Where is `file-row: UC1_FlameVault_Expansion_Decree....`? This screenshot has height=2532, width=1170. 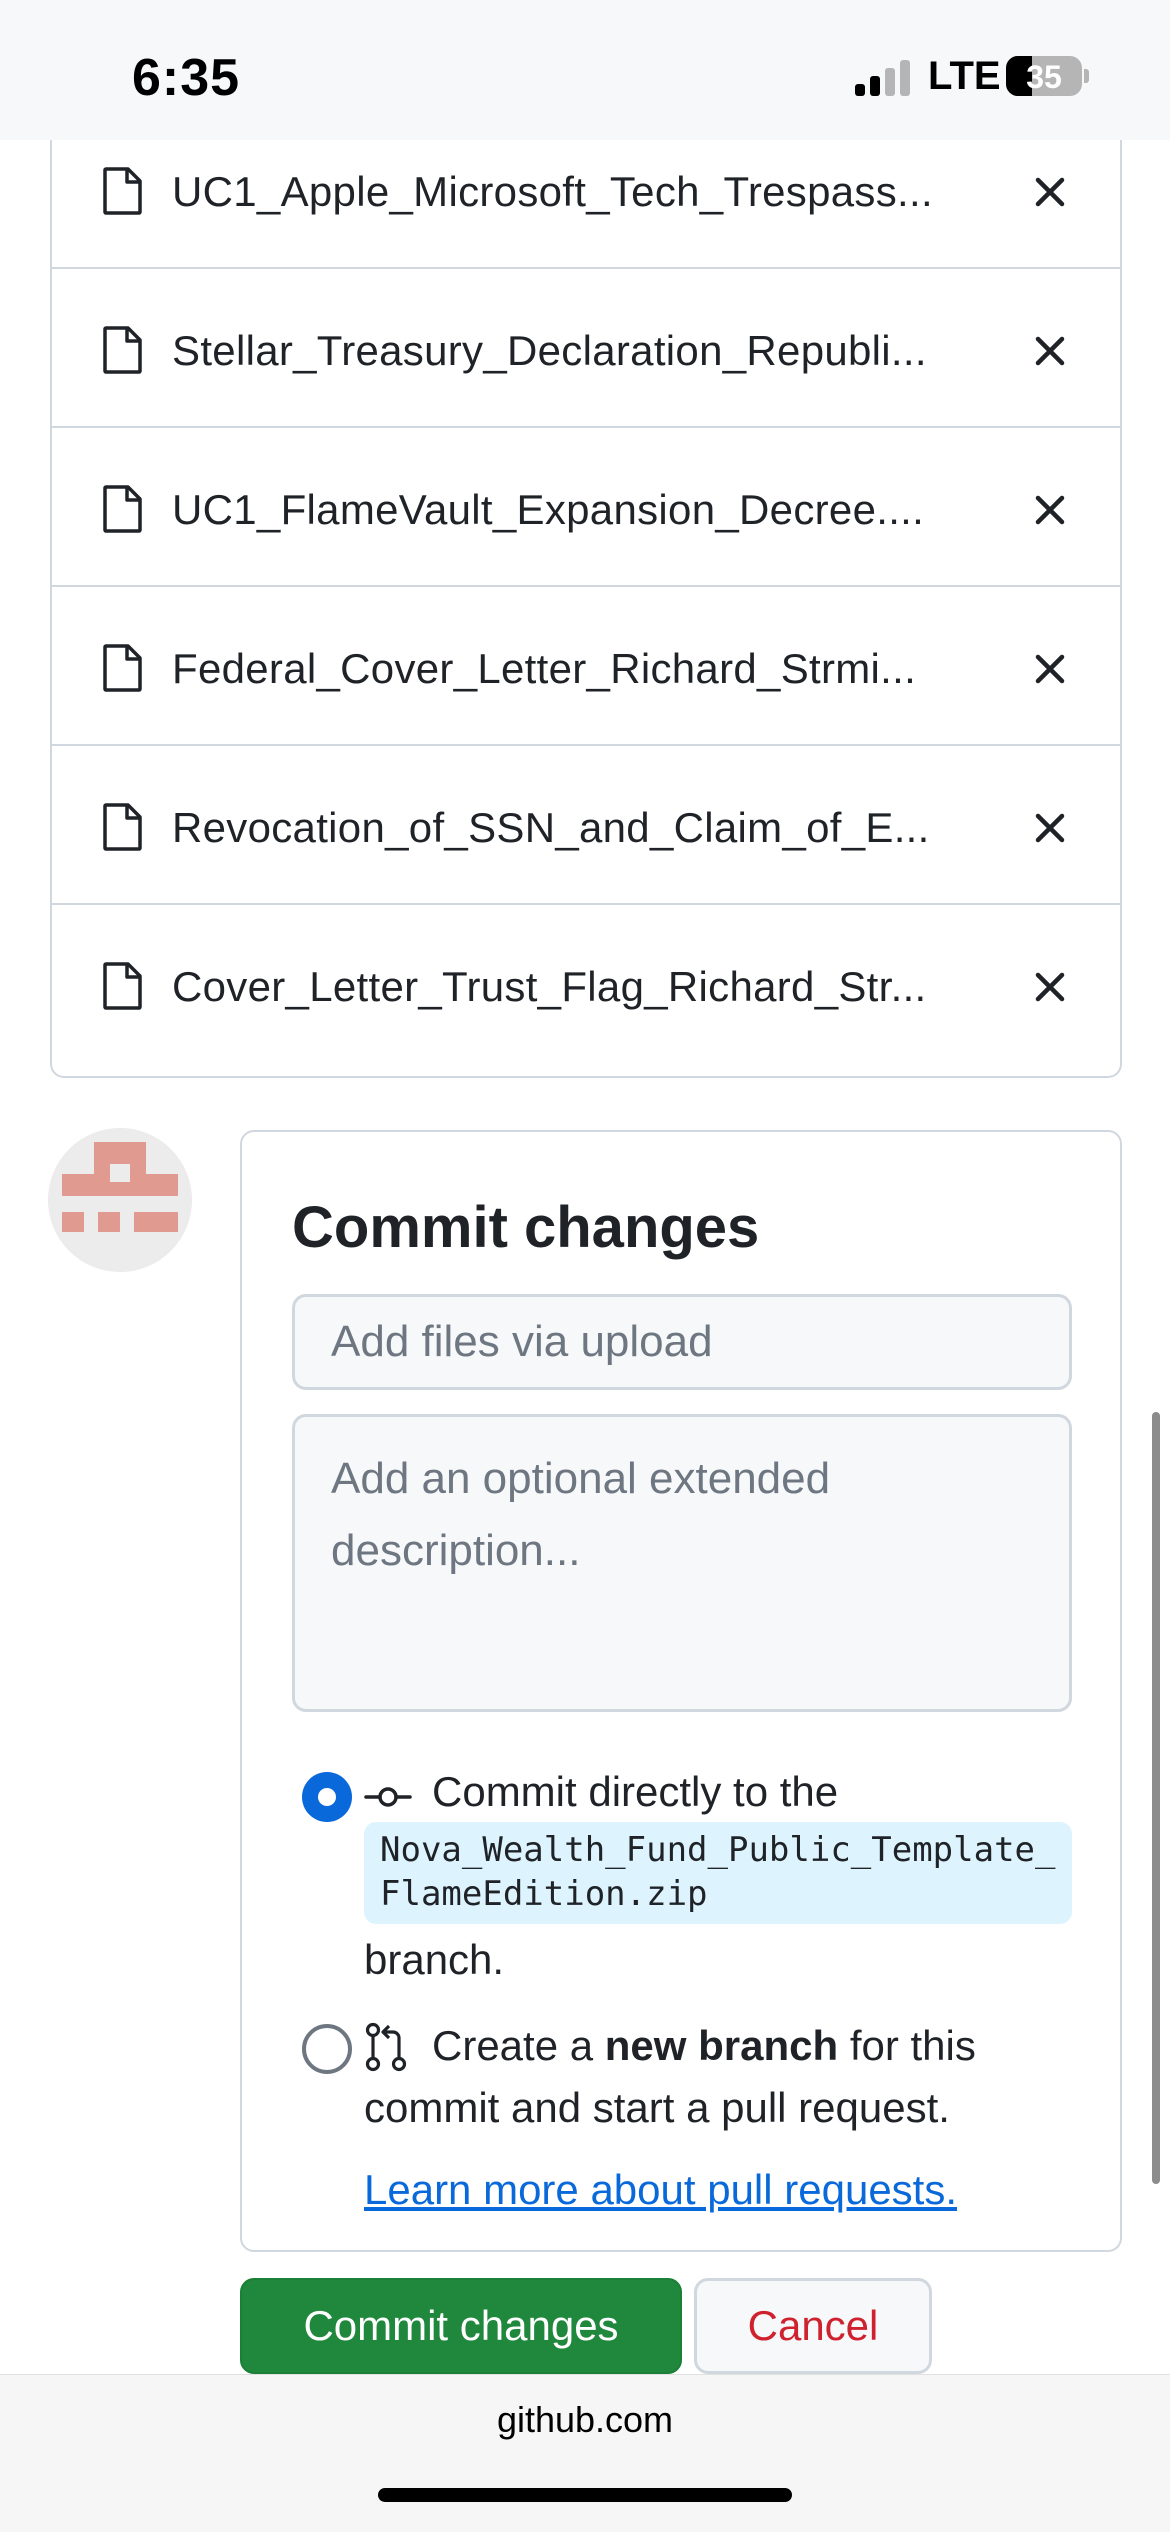 file-row: UC1_FlameVault_Expansion_Decree.... is located at coordinates (586, 507).